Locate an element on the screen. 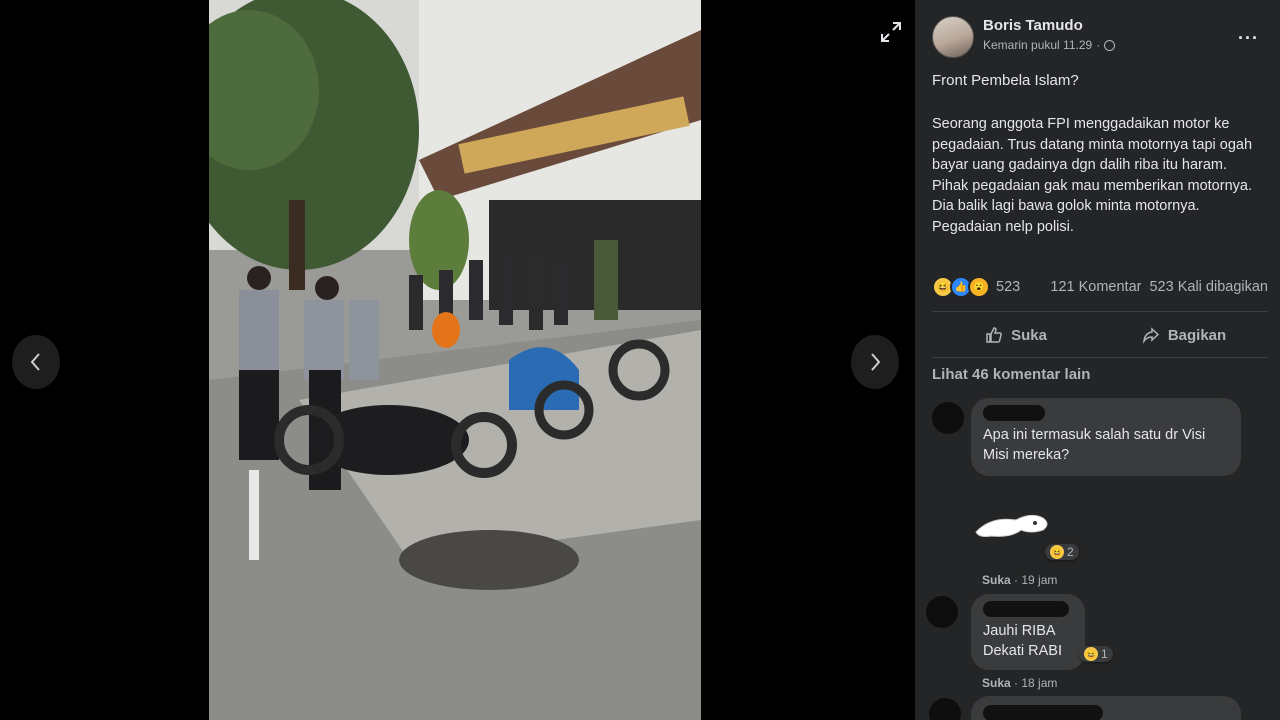  post-actions: Suka Bagikan is located at coordinates (1100, 335).